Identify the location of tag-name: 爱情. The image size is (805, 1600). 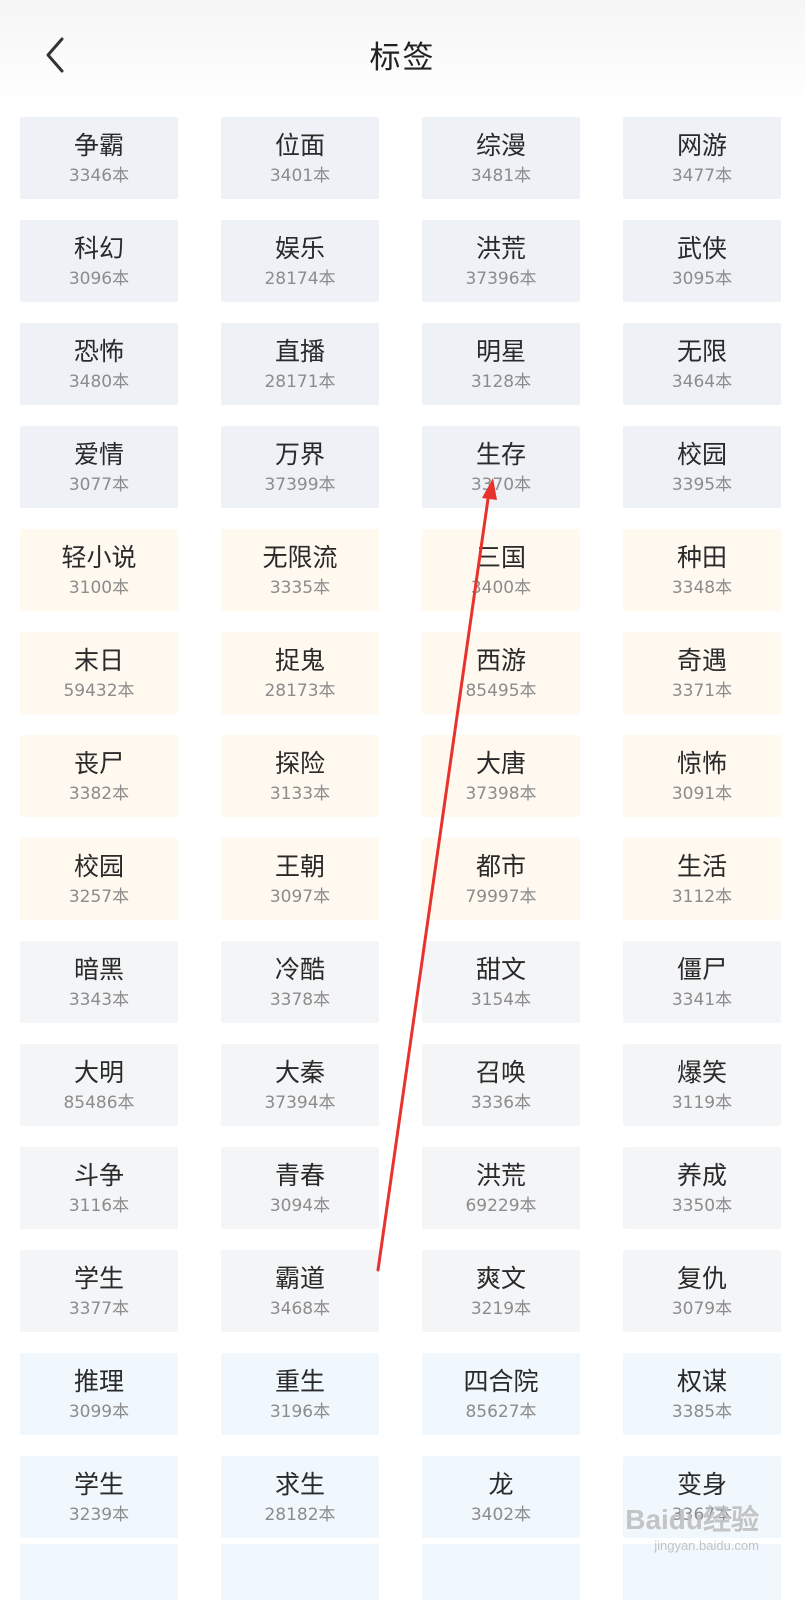
(98, 454).